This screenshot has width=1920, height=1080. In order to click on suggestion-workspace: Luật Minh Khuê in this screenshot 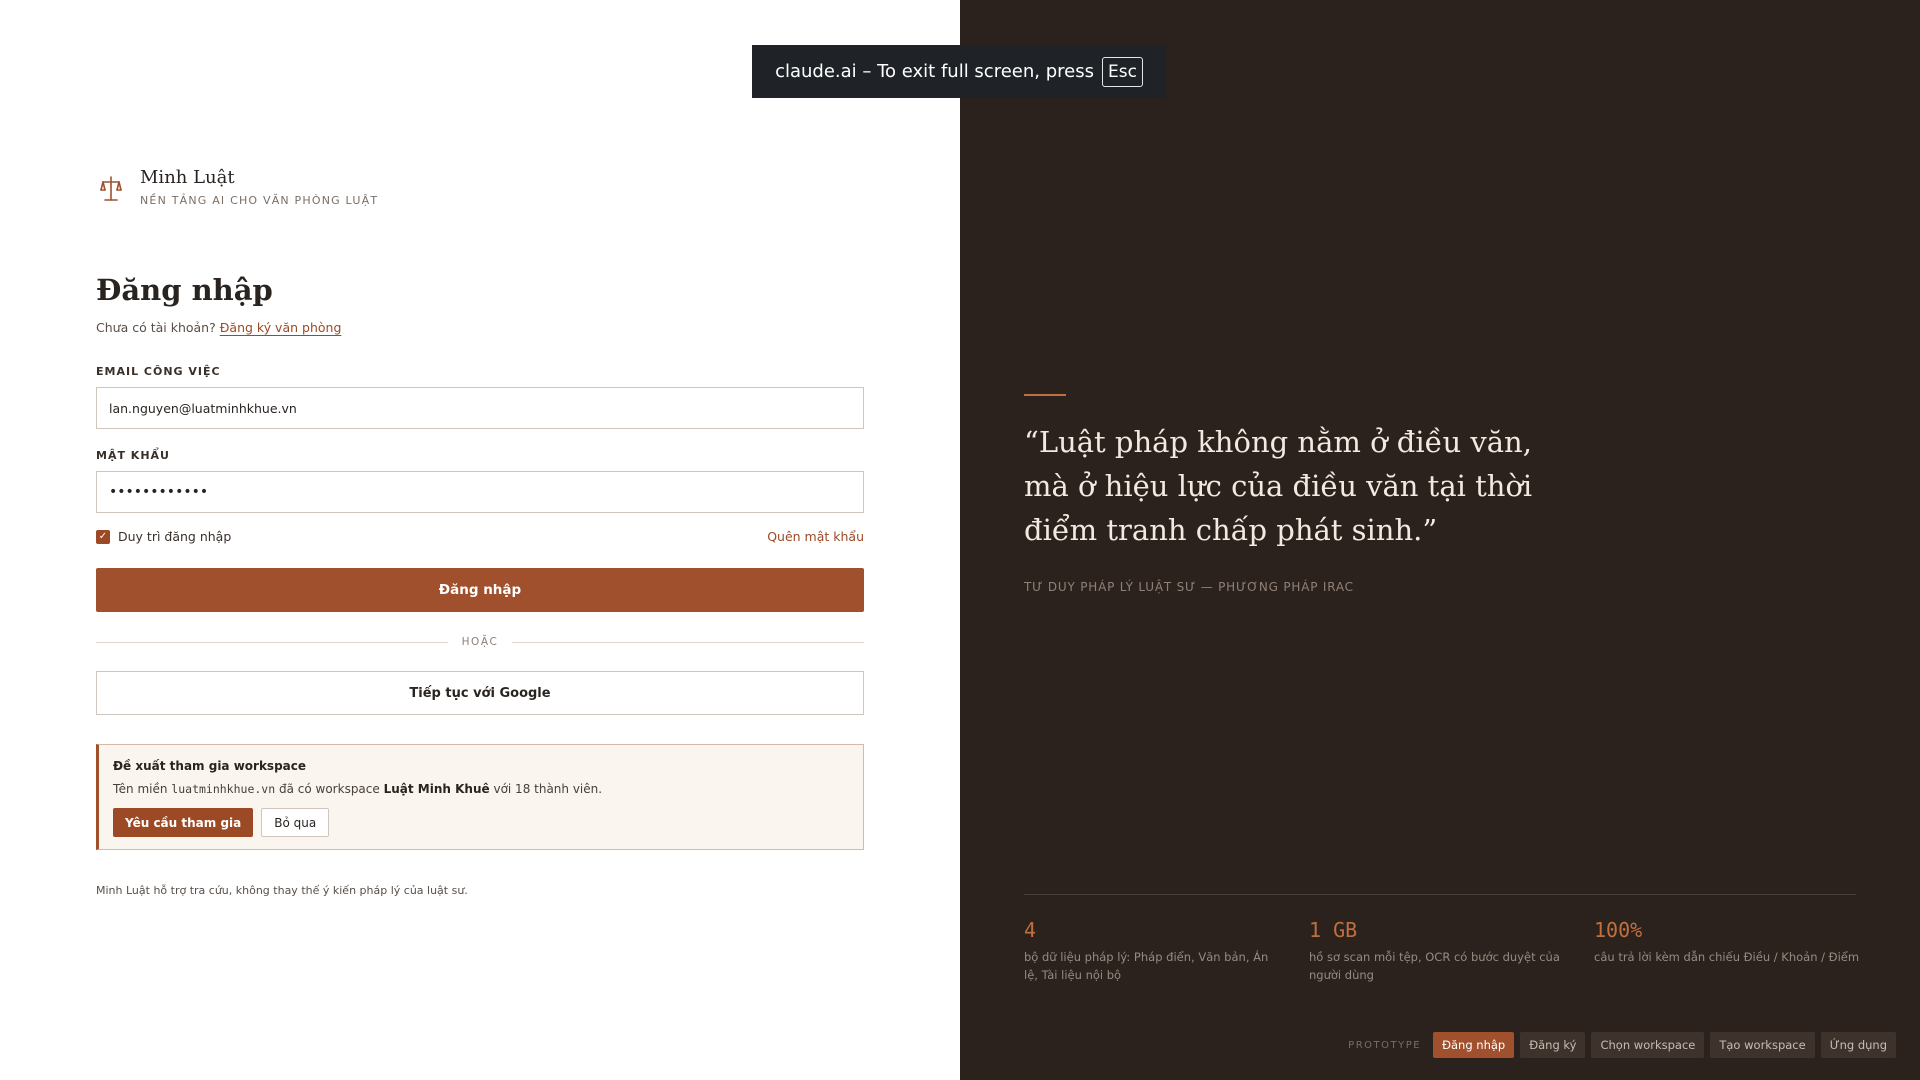, I will do `click(436, 789)`.